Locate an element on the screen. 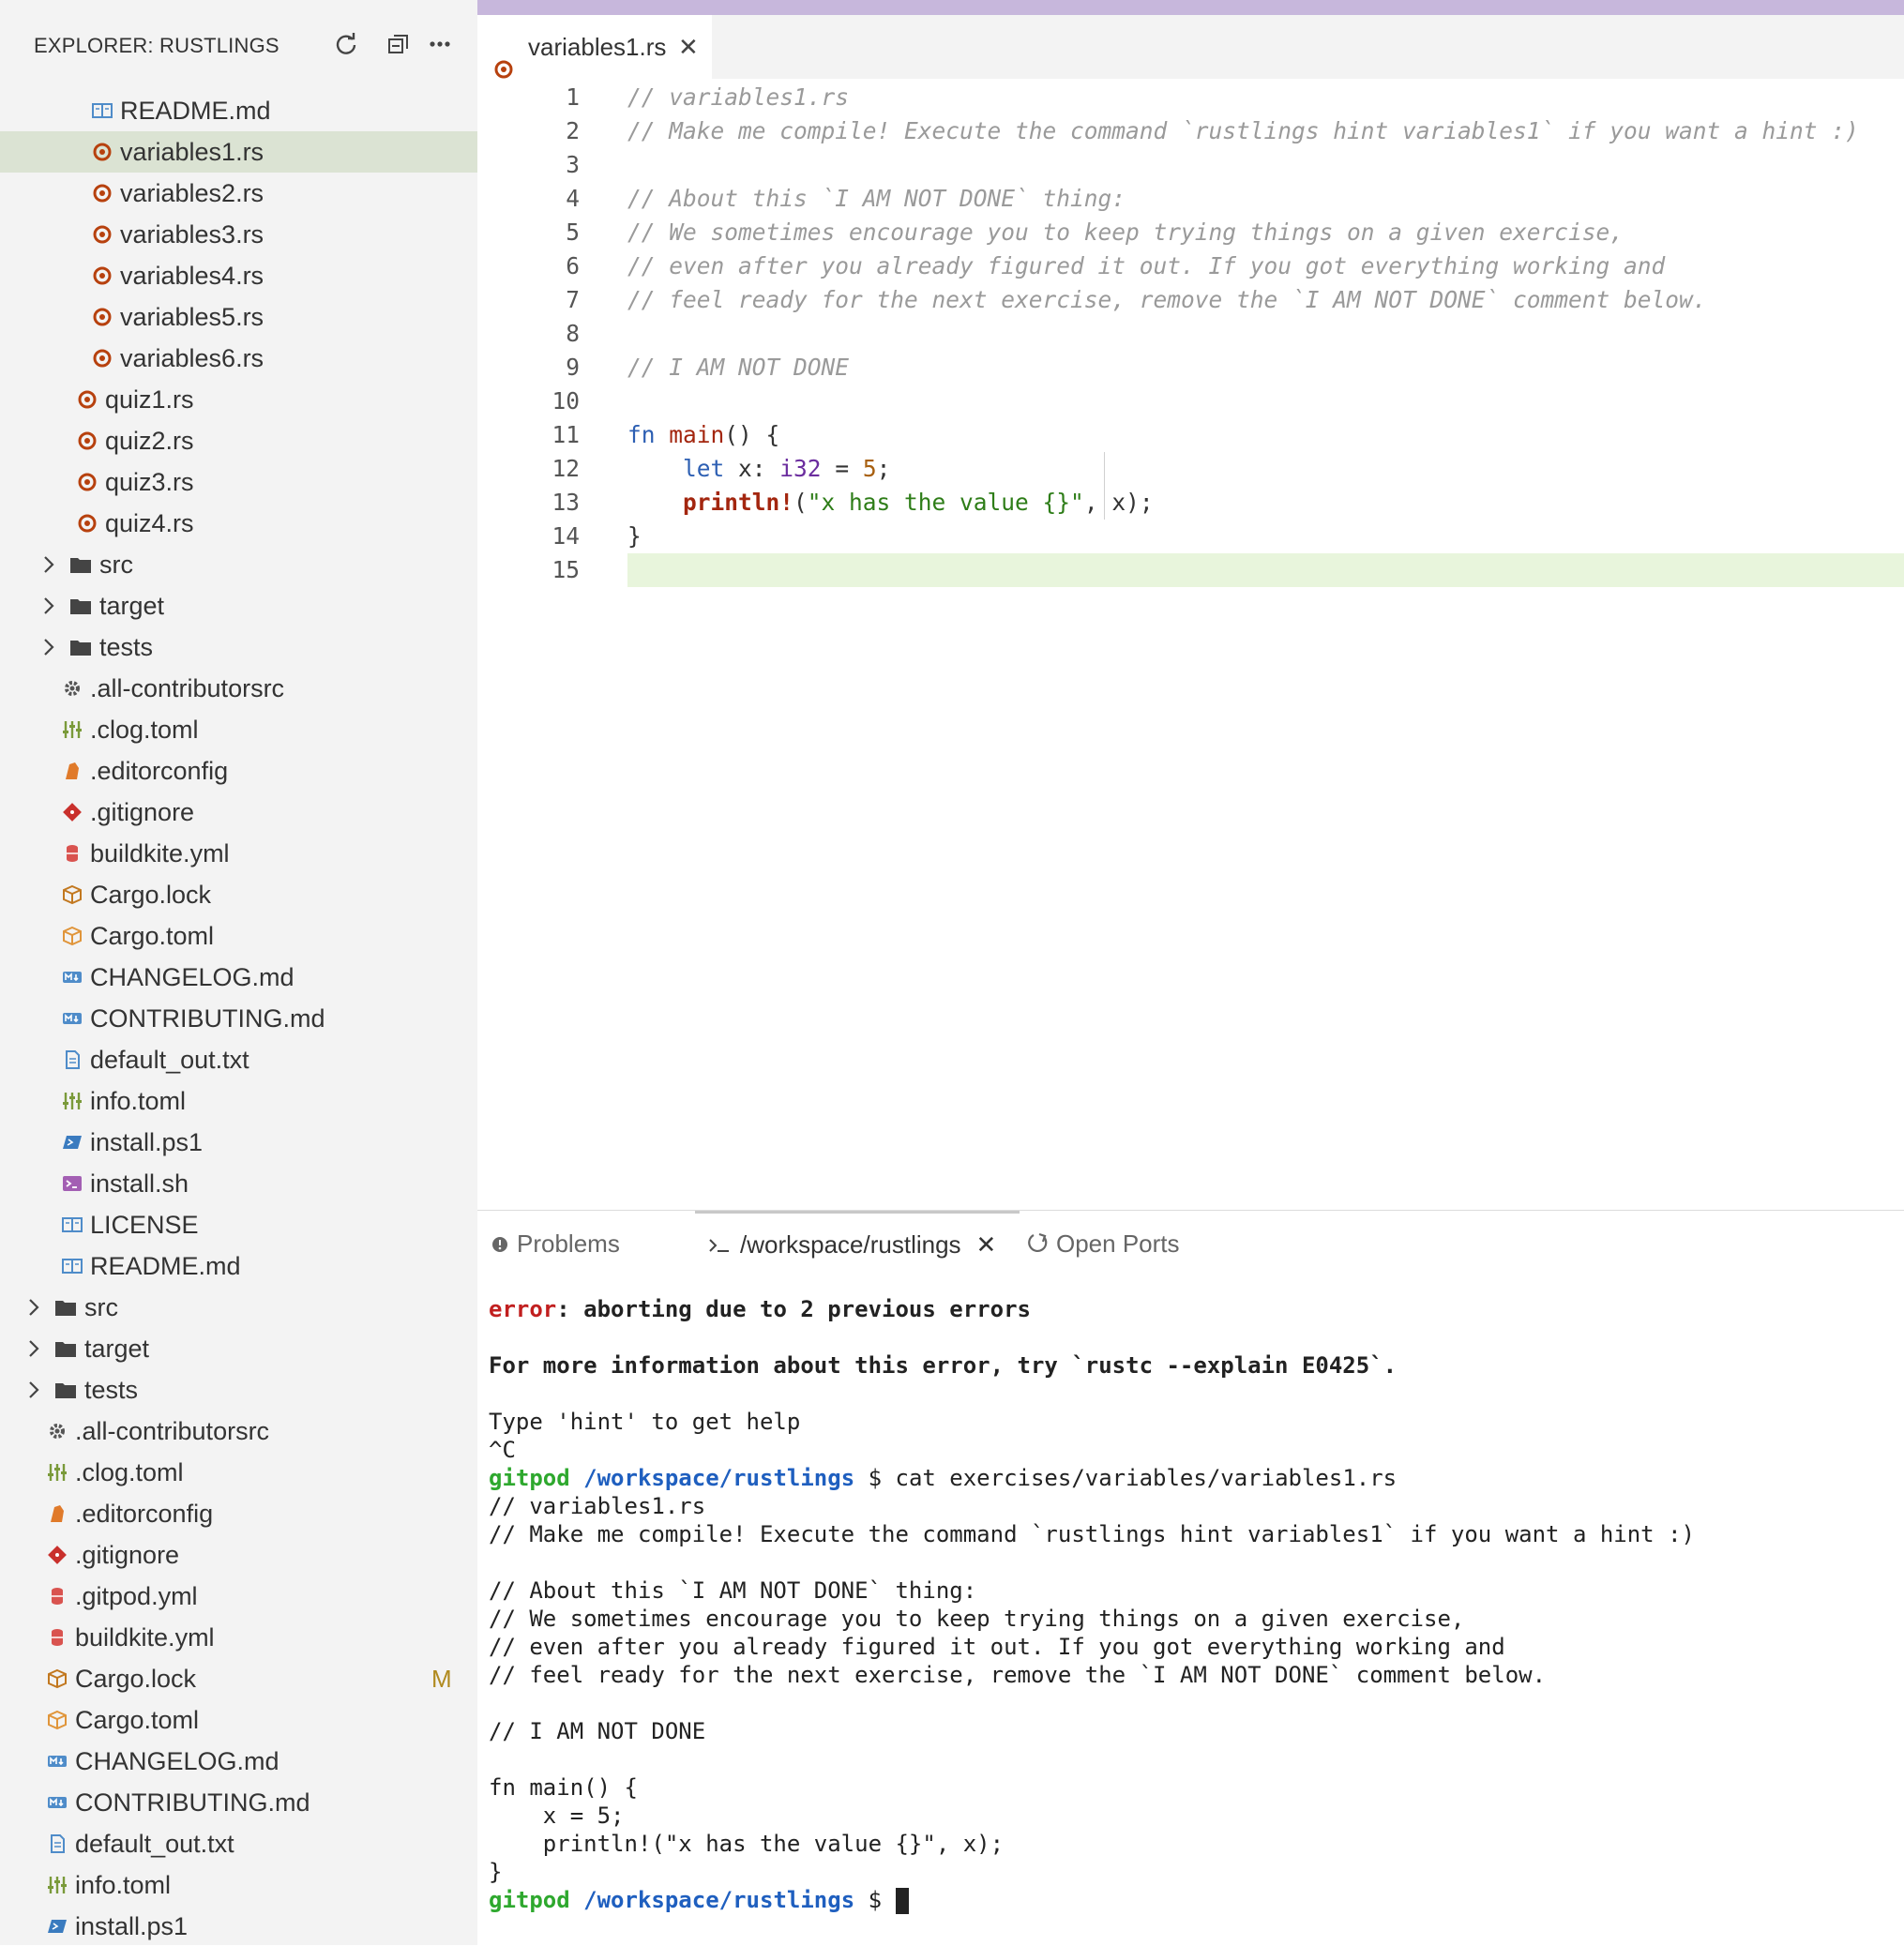  tree-file: variables4.rs is located at coordinates (238, 275).